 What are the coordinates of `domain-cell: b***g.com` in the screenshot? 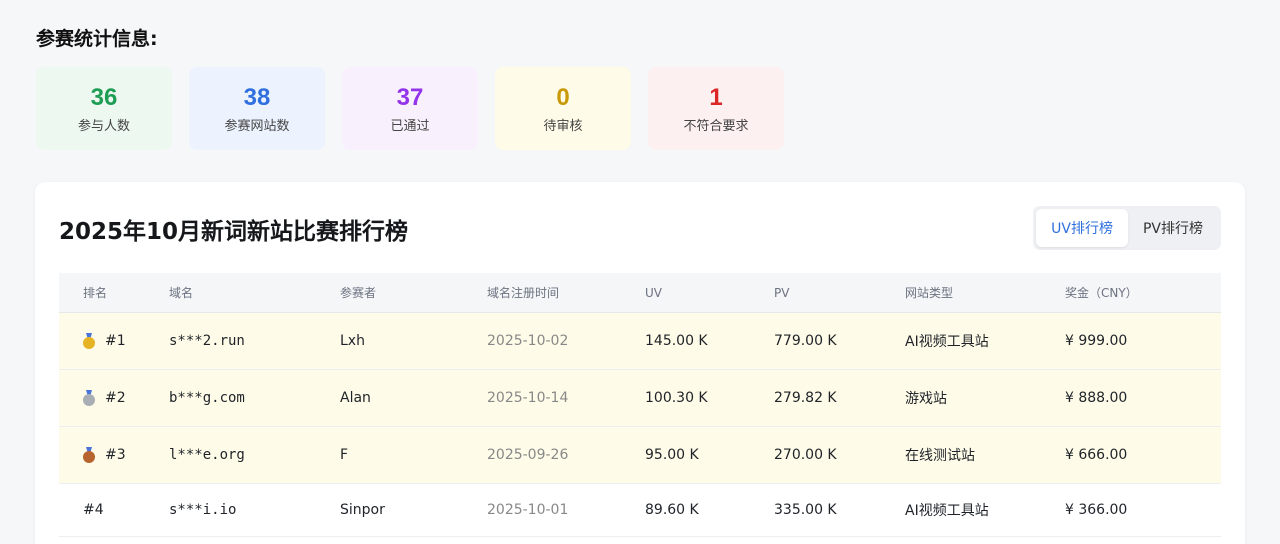 It's located at (207, 398).